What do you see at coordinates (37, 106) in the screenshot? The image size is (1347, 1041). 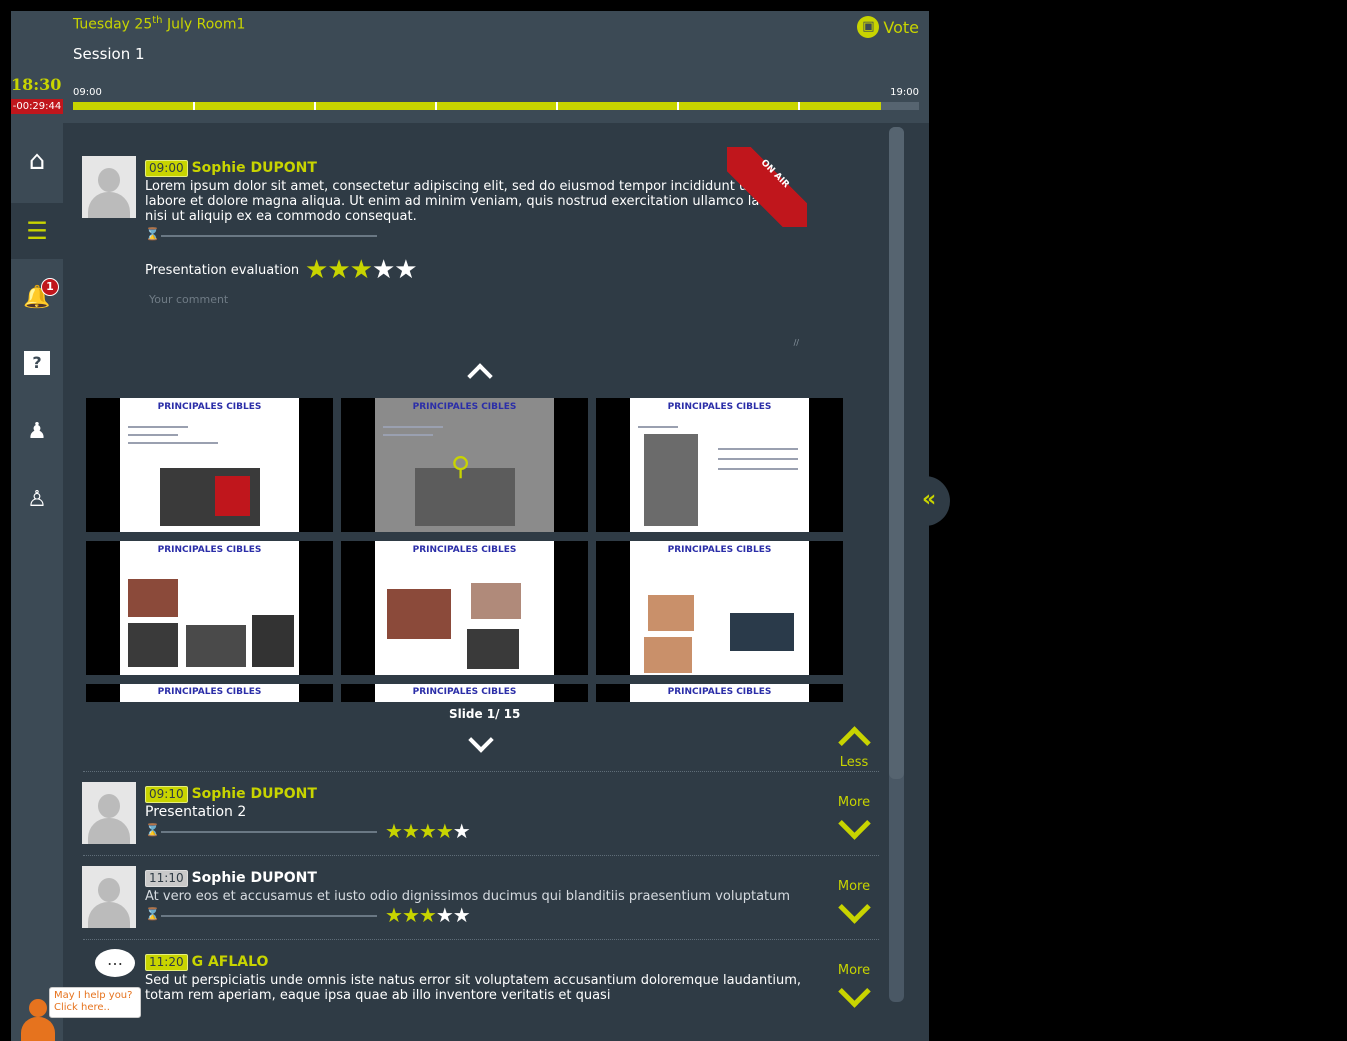 I see `countdown-timer: -00:29:44` at bounding box center [37, 106].